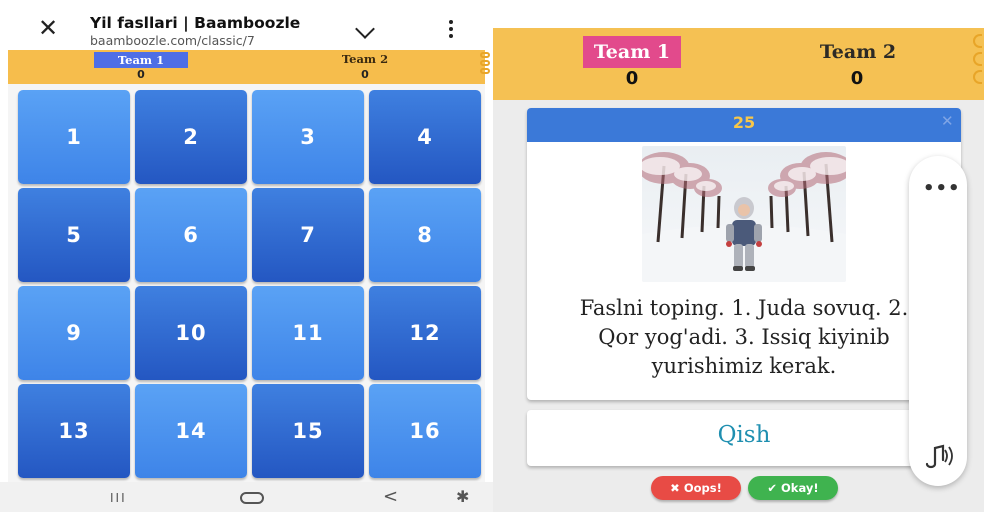 This screenshot has height=512, width=984. I want to click on question-card-header: 25 ✕, so click(744, 125).